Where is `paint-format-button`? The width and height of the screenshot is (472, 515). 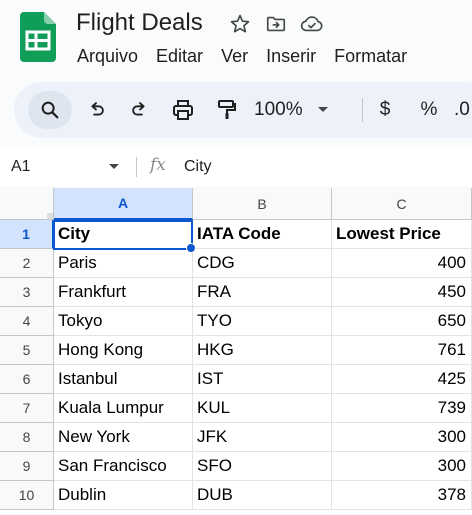
paint-format-button is located at coordinates (227, 110).